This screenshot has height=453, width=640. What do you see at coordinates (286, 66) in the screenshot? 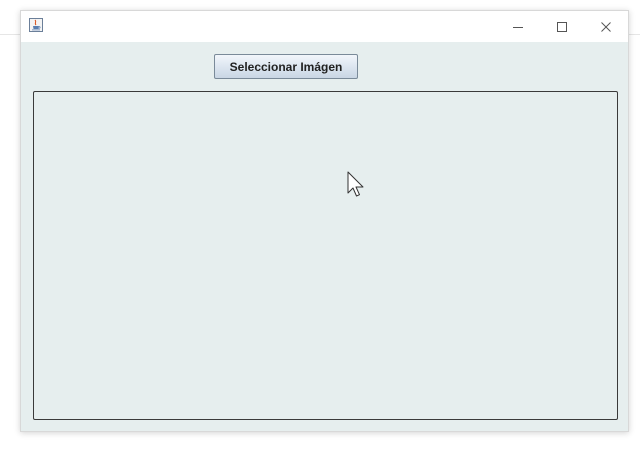
I see `select-image-button: Seleccionar Imágen` at bounding box center [286, 66].